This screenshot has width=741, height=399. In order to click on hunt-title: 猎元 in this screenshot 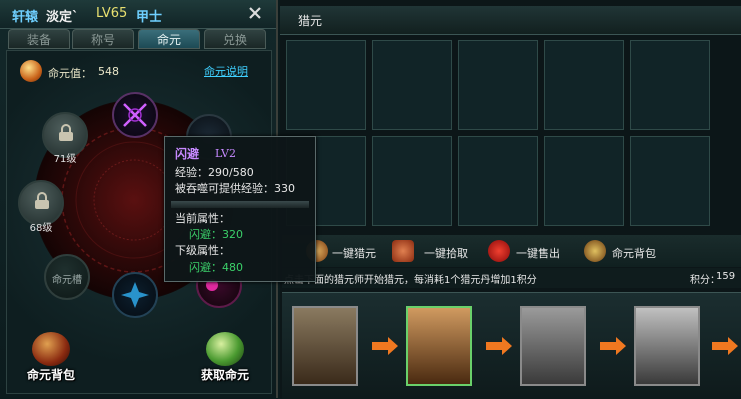, I will do `click(310, 21)`.